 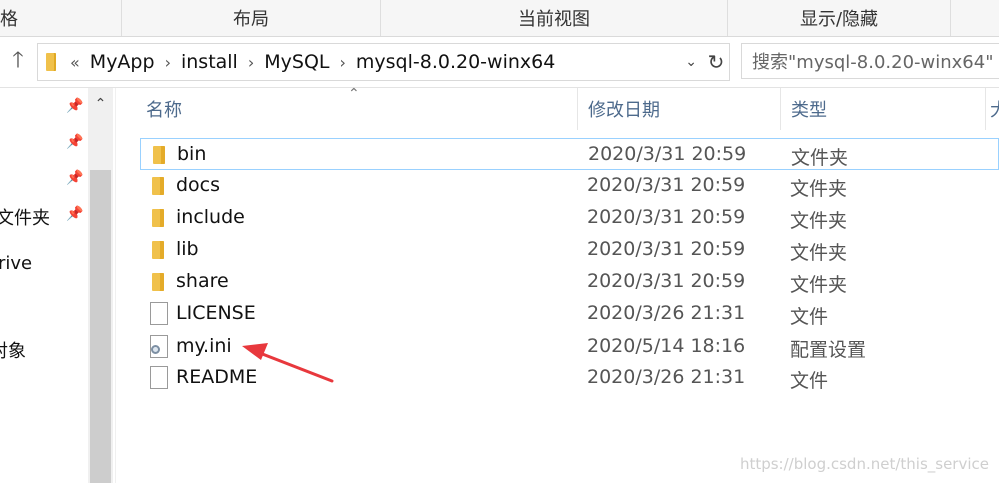 What do you see at coordinates (292, 365) in the screenshot?
I see `annotation-arrow-shaft` at bounding box center [292, 365].